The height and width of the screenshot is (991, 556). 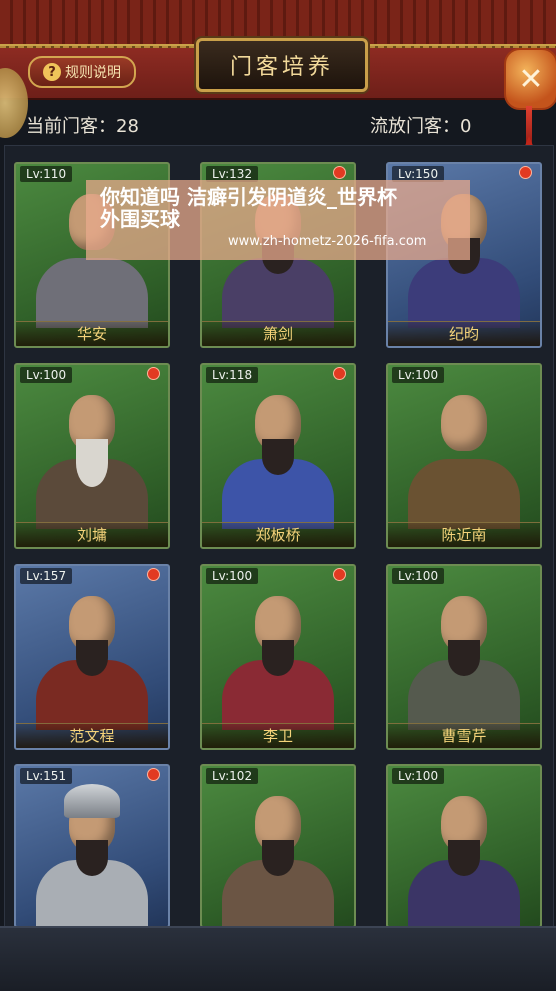 I want to click on level-badge: Lv:118, so click(x=232, y=375).